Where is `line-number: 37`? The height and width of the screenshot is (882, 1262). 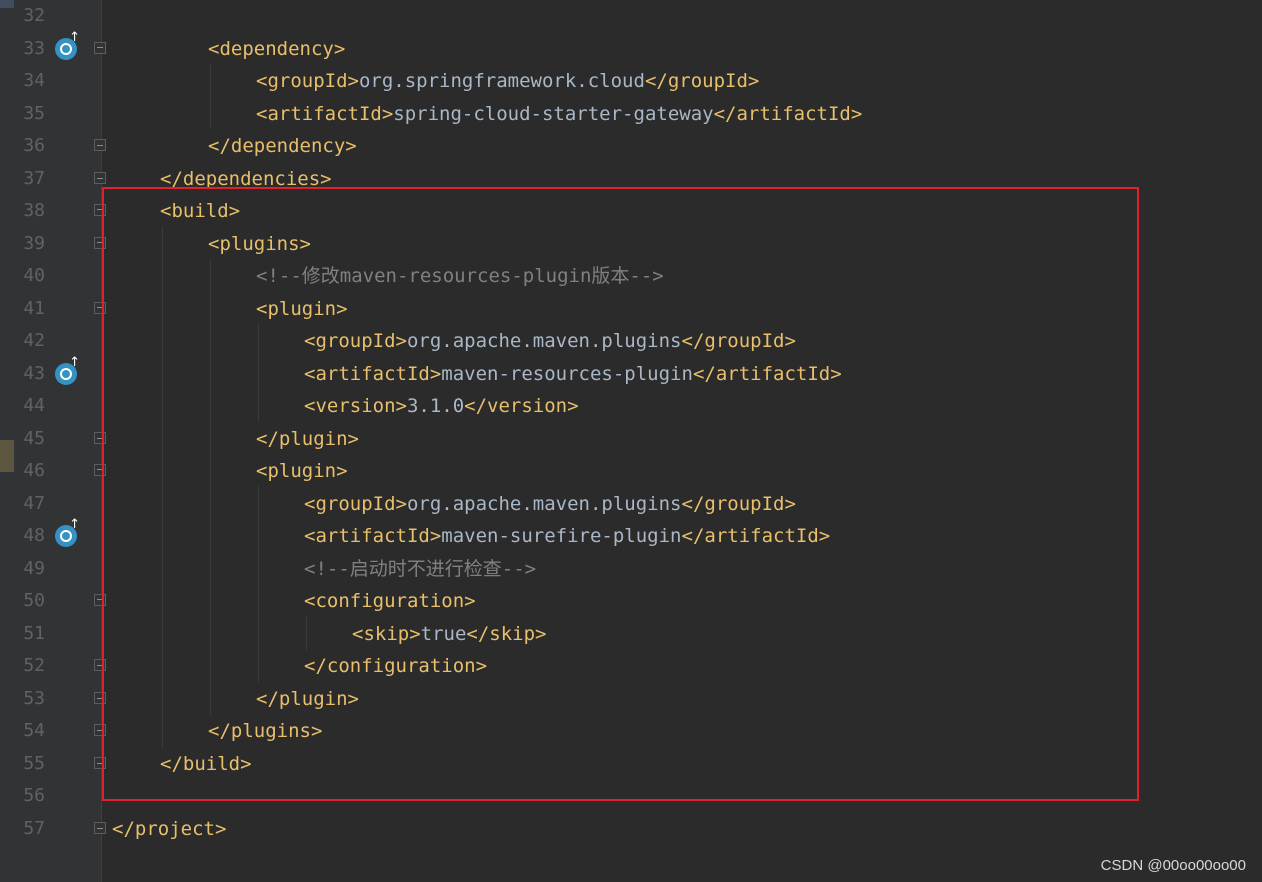 line-number: 37 is located at coordinates (34, 178).